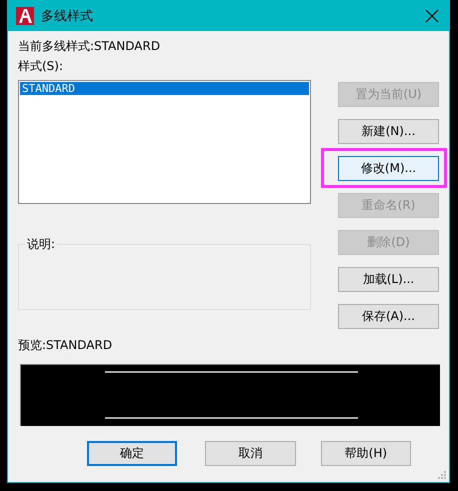 Image resolution: width=458 pixels, height=491 pixels. Describe the element at coordinates (442, 475) in the screenshot. I see `resize-grip-icon` at that location.